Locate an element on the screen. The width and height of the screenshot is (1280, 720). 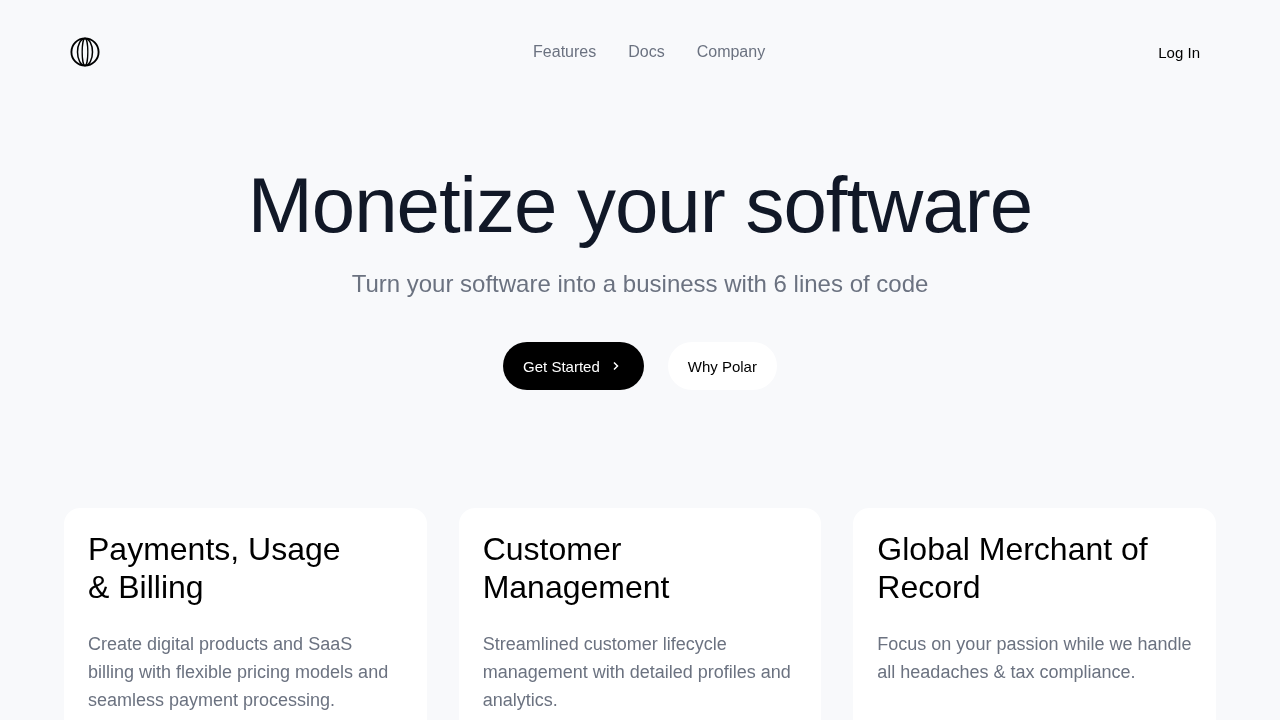
login-link: Log In is located at coordinates (1179, 52).